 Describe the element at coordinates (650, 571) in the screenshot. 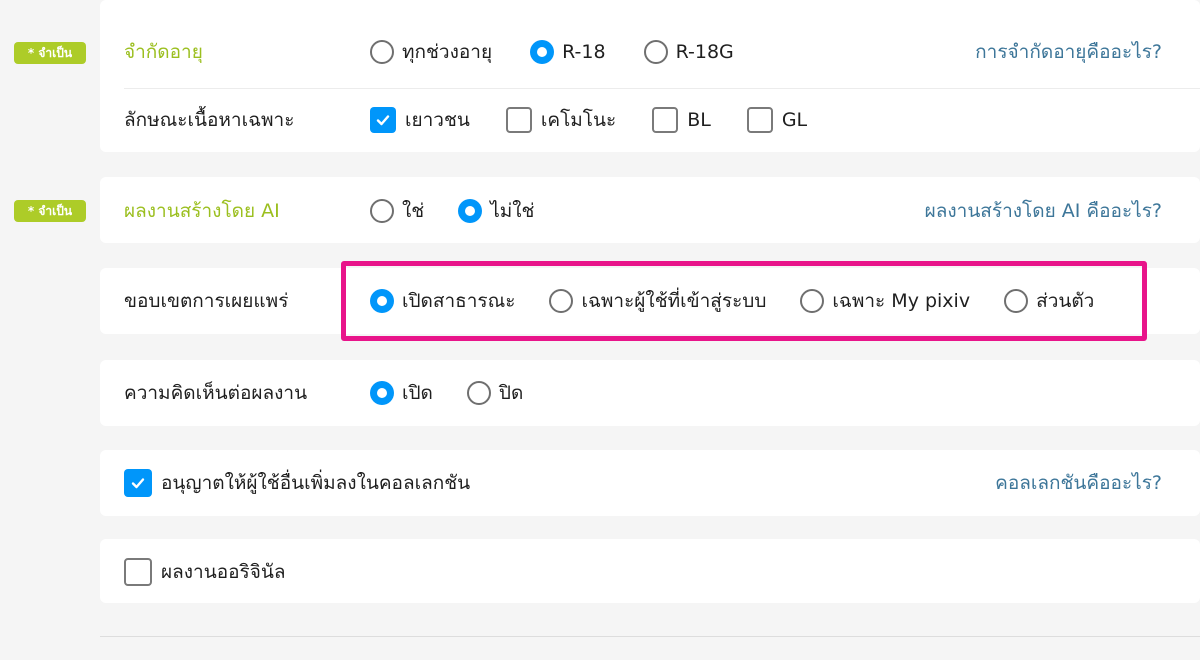

I see `original-work-card: ผลงานออริจินัล` at that location.